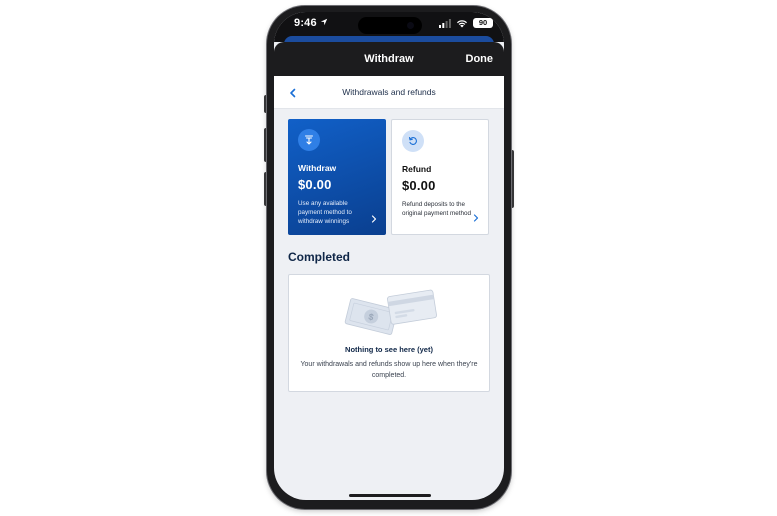 The image size is (777, 516). What do you see at coordinates (413, 141) in the screenshot?
I see `refund-arrow-icon` at bounding box center [413, 141].